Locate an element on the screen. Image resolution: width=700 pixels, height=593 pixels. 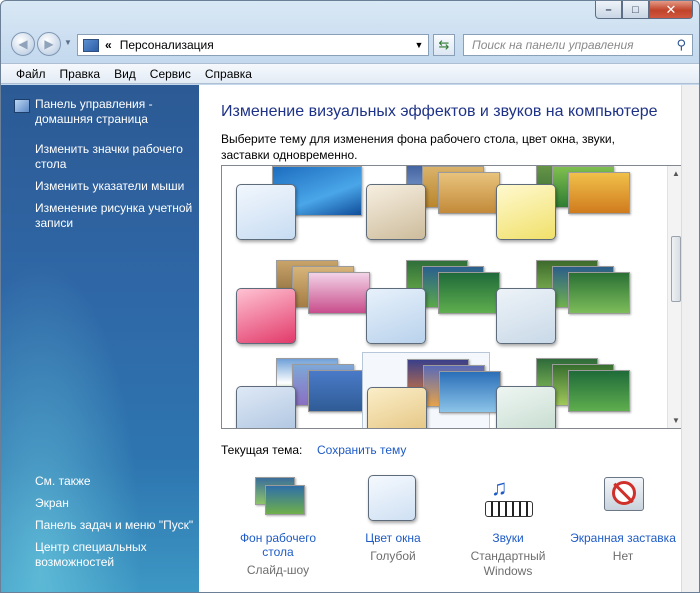
back-button: ◀ is located at coordinates (23, 44).